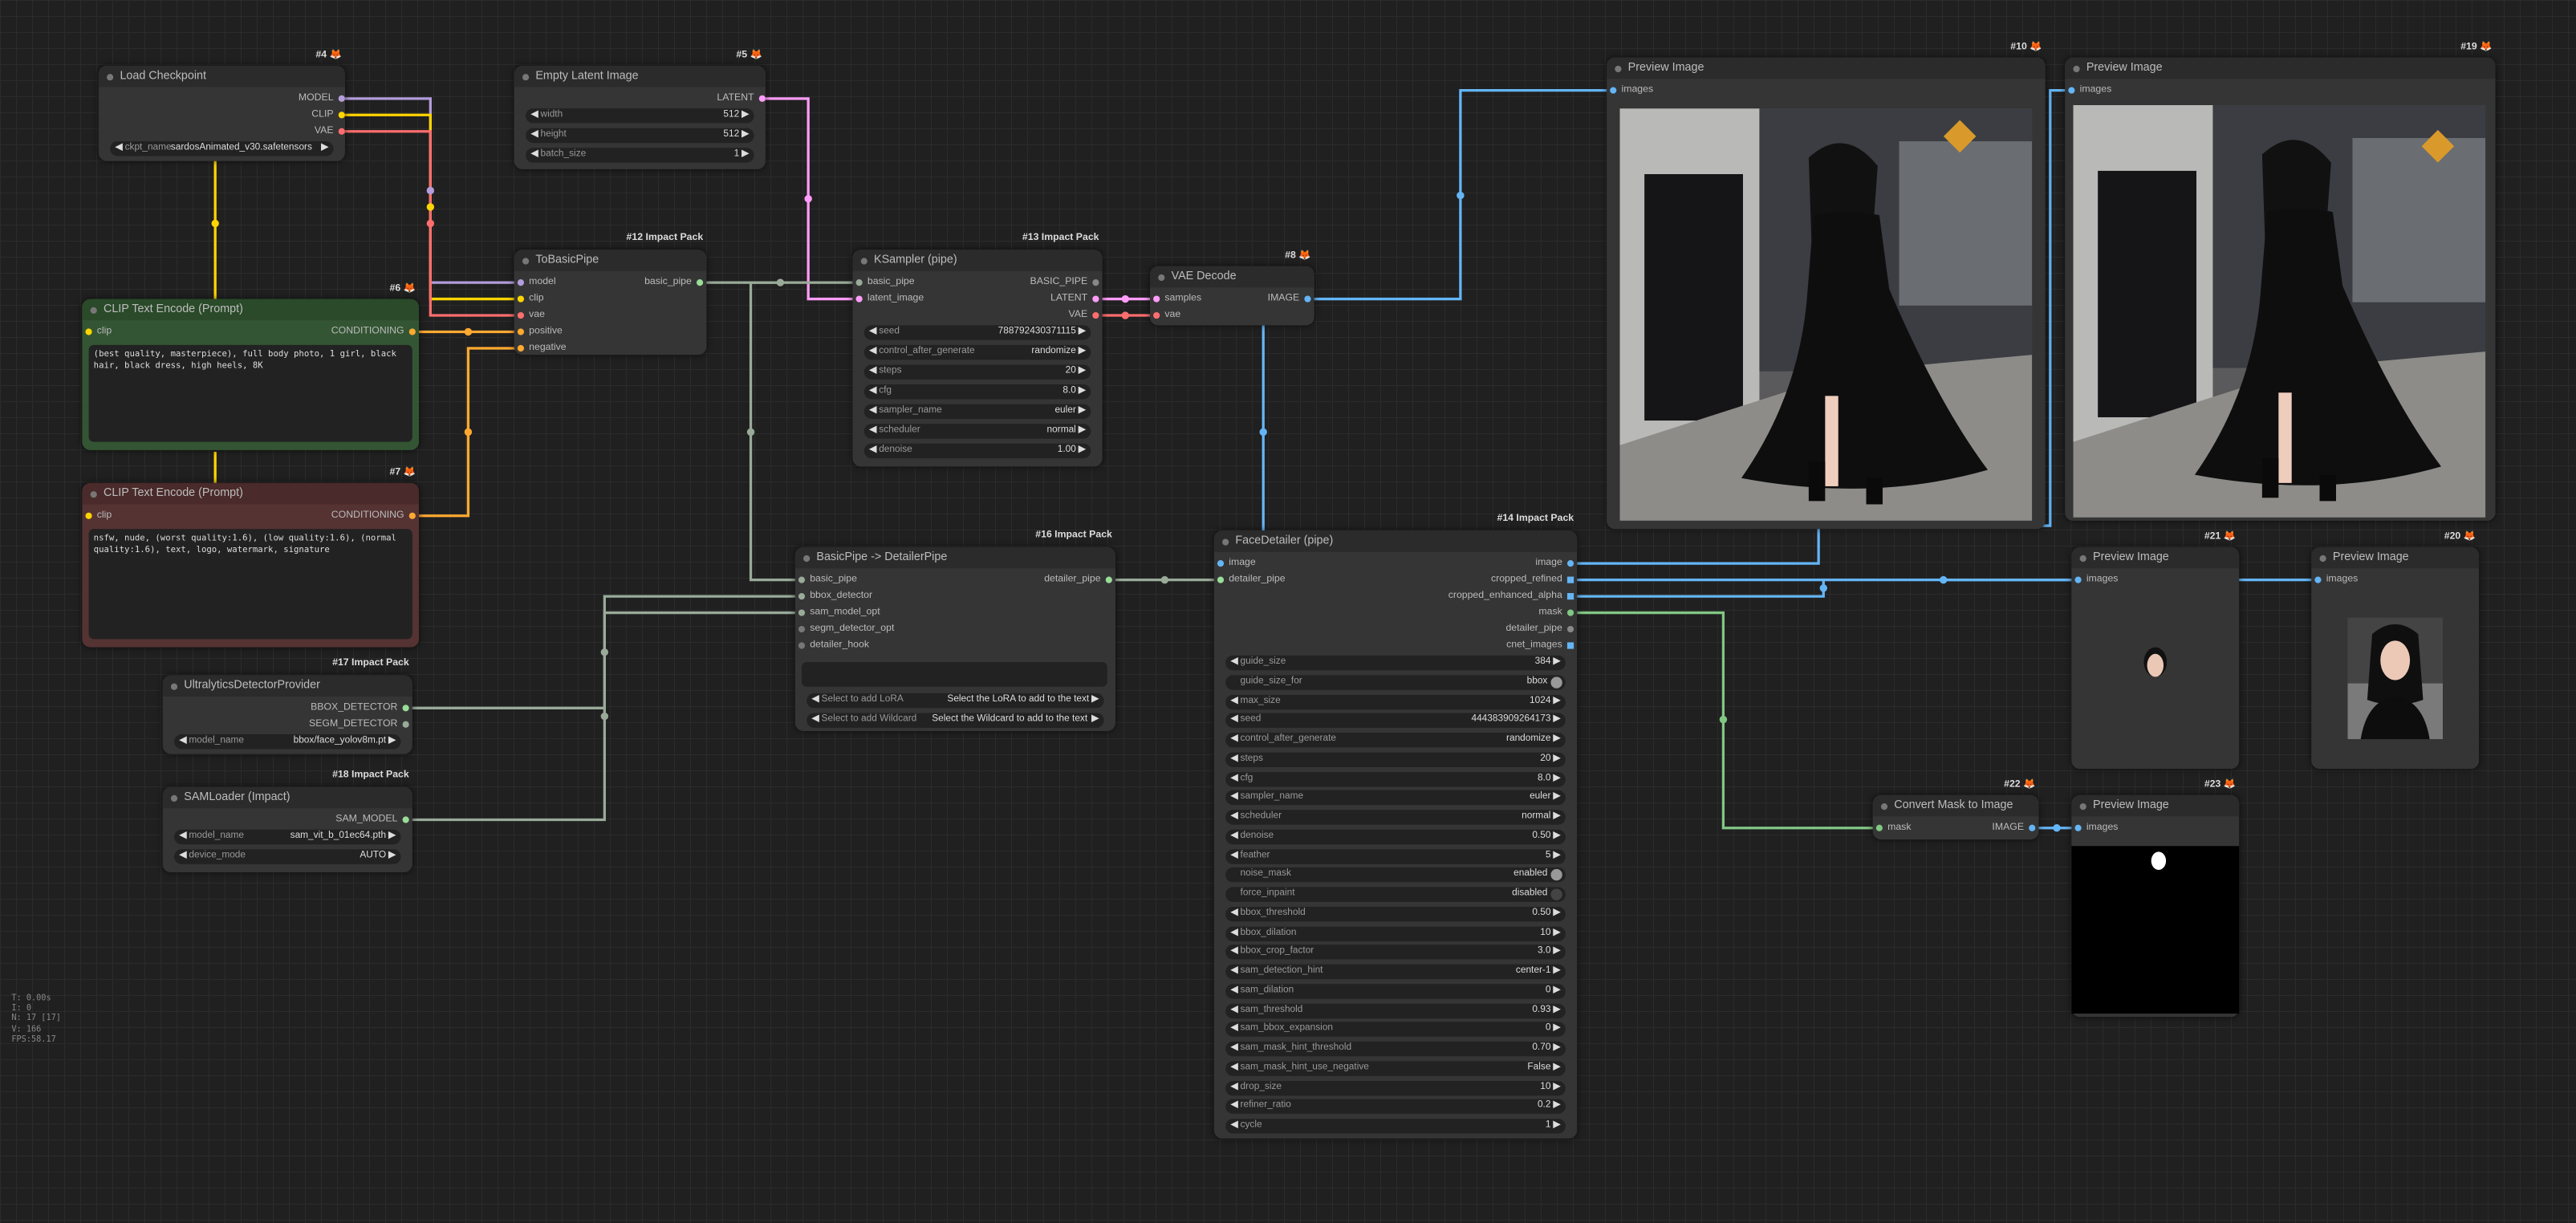 The width and height of the screenshot is (2576, 1223). Describe the element at coordinates (287, 742) in the screenshot. I see `widget-model-name: ◀ model_name bbox/face_yolov8m.pt ▶` at that location.